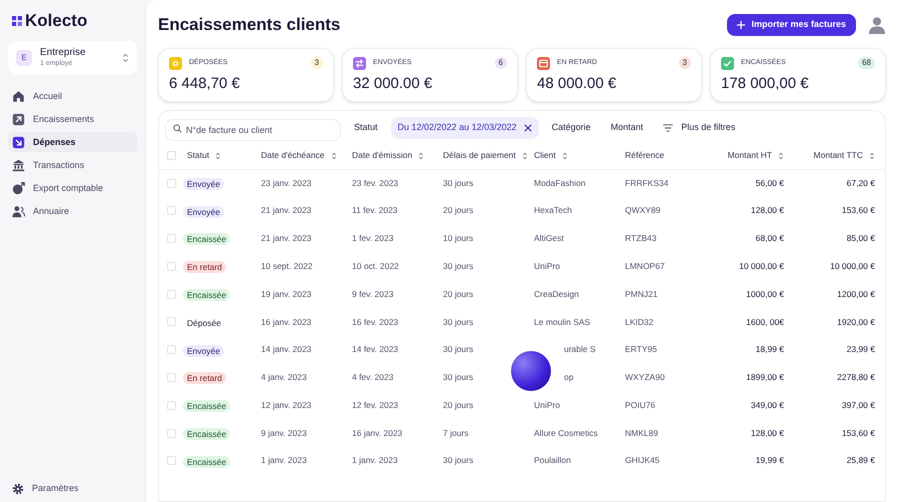 The width and height of the screenshot is (900, 502). What do you see at coordinates (856, 321) in the screenshot?
I see `table-cell: 1920,00 €` at bounding box center [856, 321].